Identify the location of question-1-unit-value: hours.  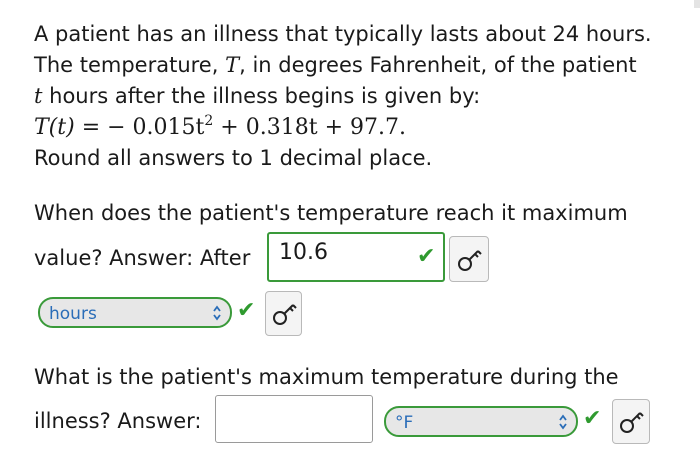
(73, 314).